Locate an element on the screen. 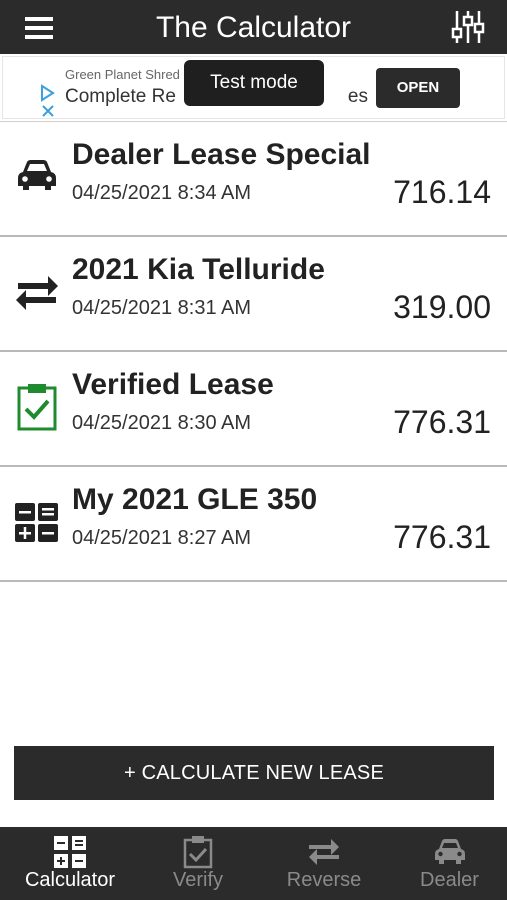 The image size is (507, 900). sliders-settings-icon is located at coordinates (468, 27).